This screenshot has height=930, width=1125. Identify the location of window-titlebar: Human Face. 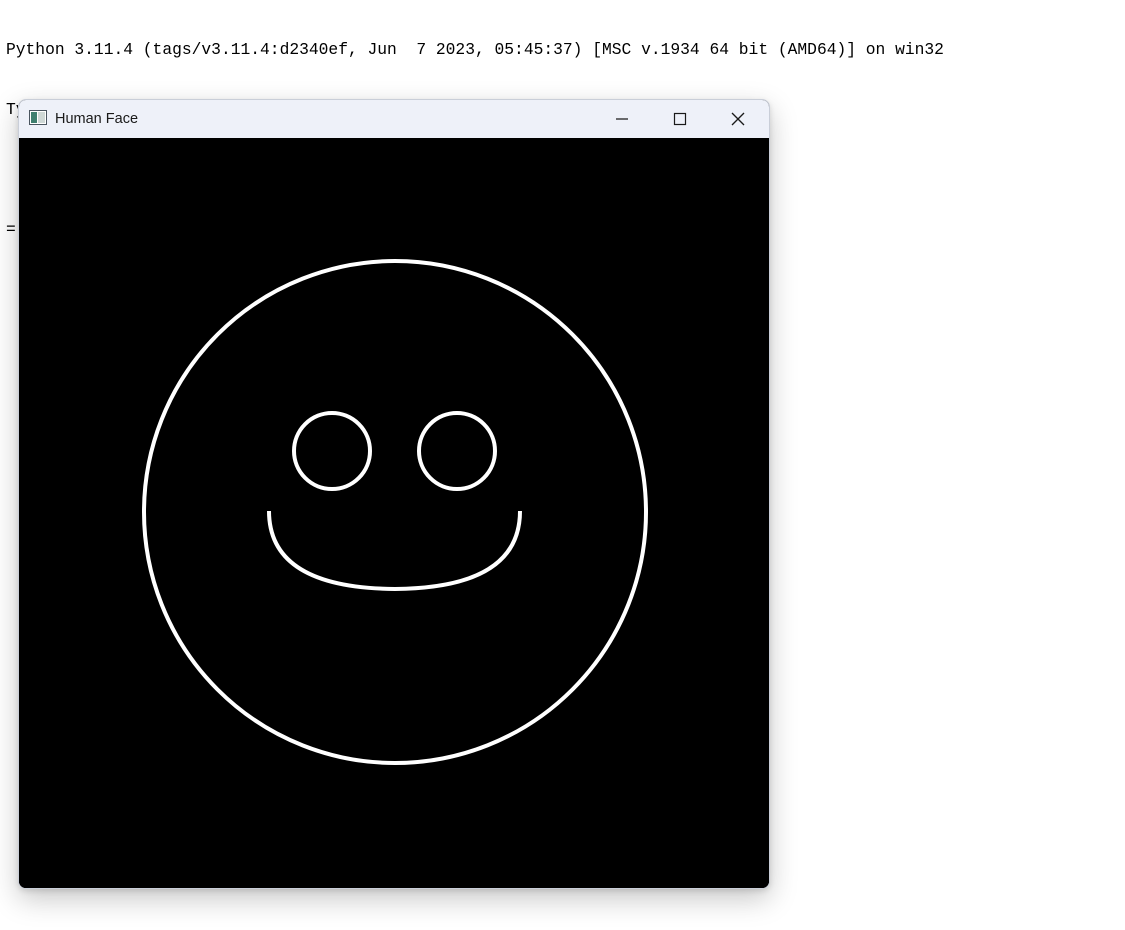
(394, 119).